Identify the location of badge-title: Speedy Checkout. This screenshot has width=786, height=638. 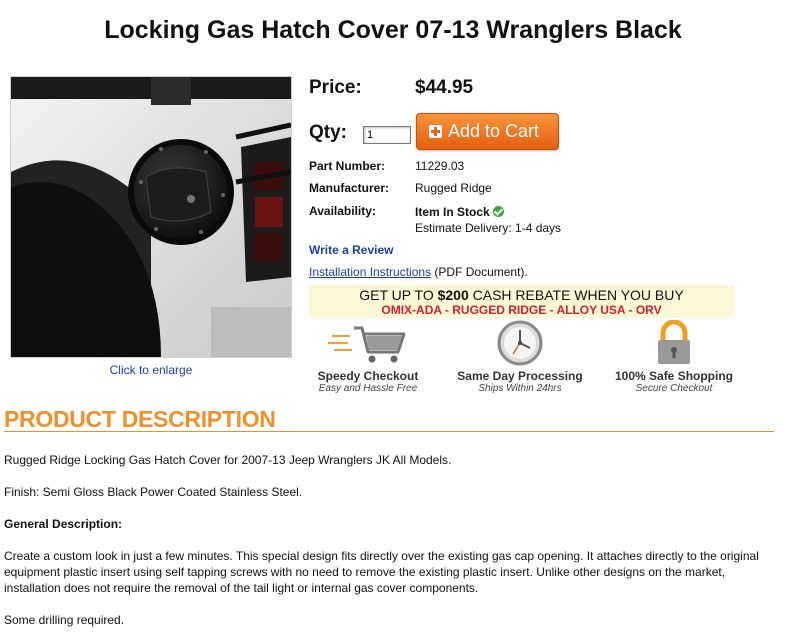
(368, 376).